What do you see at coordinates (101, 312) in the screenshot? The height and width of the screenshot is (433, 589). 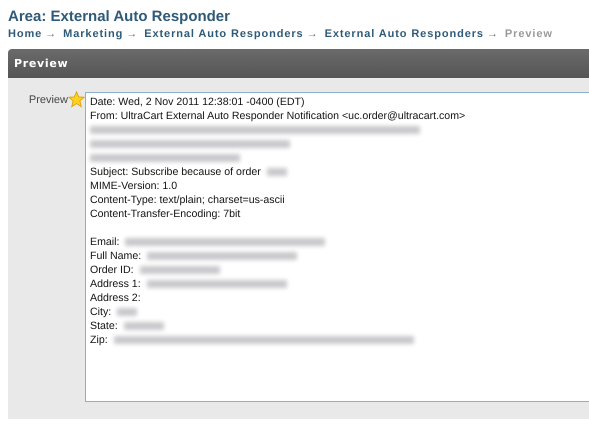 I see `message-line: City:` at bounding box center [101, 312].